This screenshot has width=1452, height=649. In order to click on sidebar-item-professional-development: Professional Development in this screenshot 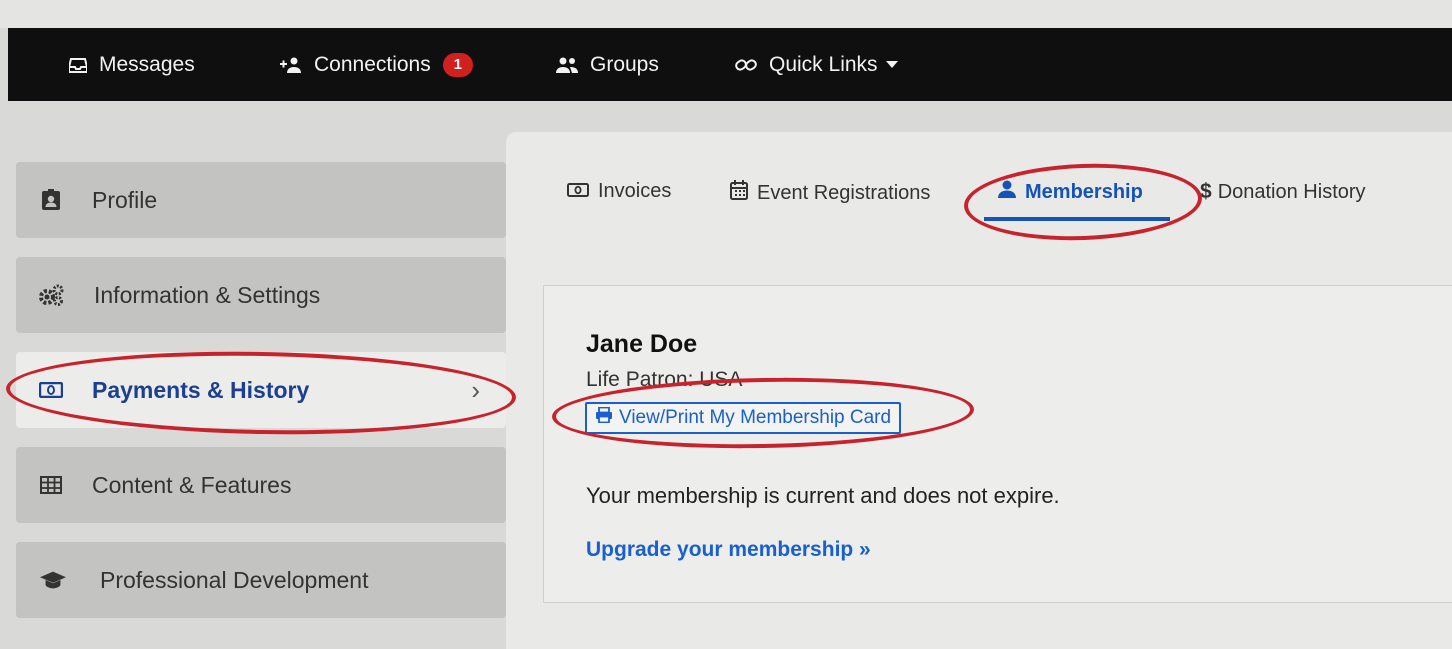, I will do `click(261, 580)`.